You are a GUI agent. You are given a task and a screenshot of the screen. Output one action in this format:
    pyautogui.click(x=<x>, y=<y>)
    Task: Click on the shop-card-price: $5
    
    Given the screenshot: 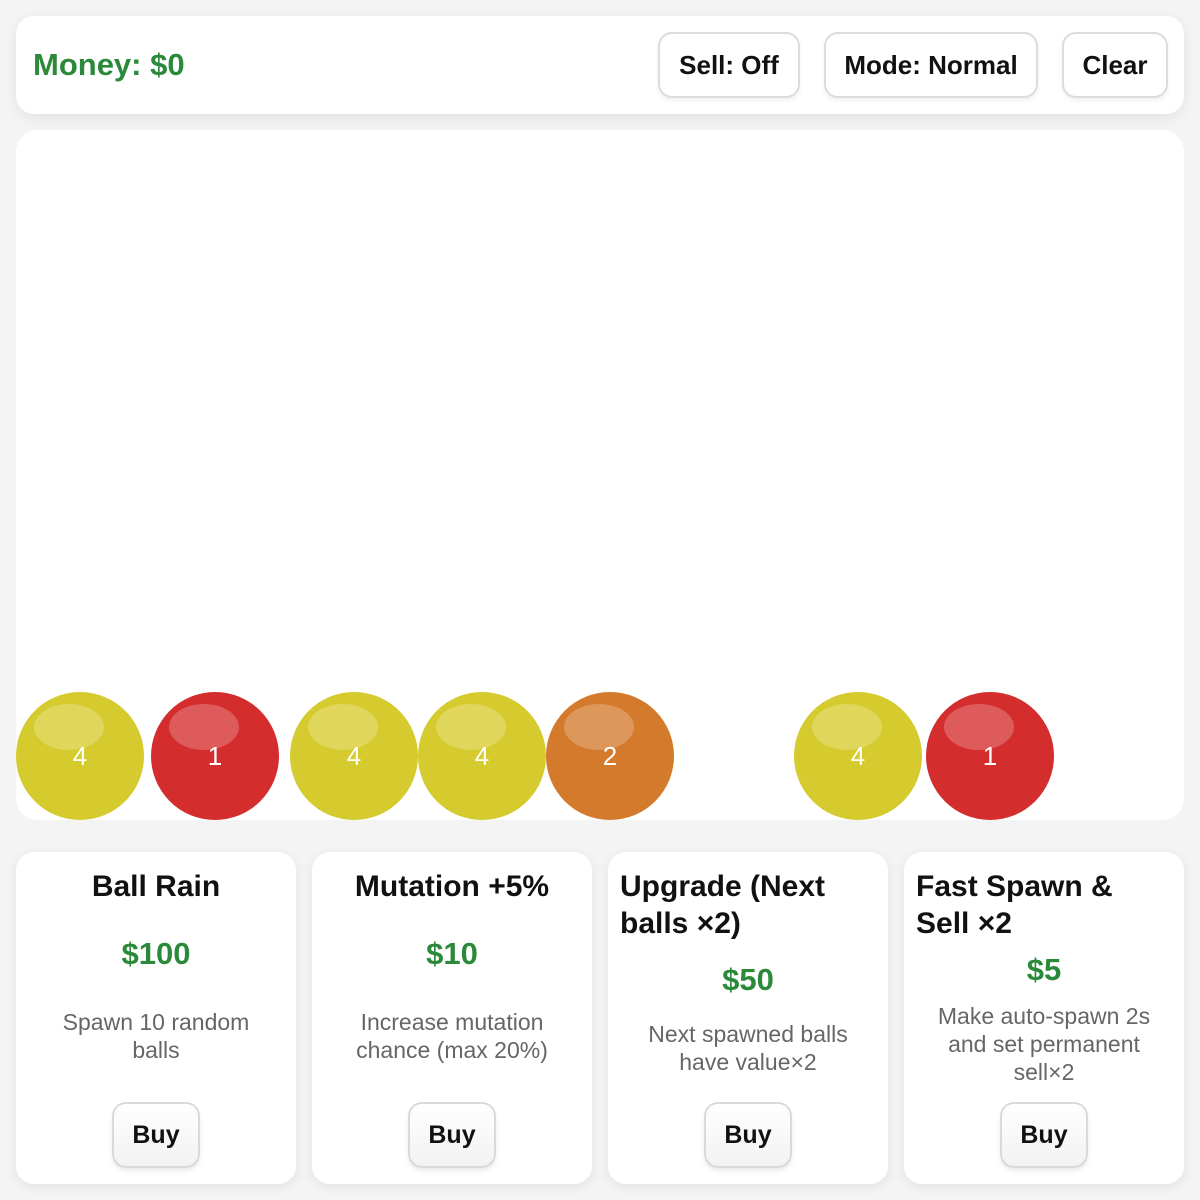 What is the action you would take?
    pyautogui.click(x=1044, y=969)
    